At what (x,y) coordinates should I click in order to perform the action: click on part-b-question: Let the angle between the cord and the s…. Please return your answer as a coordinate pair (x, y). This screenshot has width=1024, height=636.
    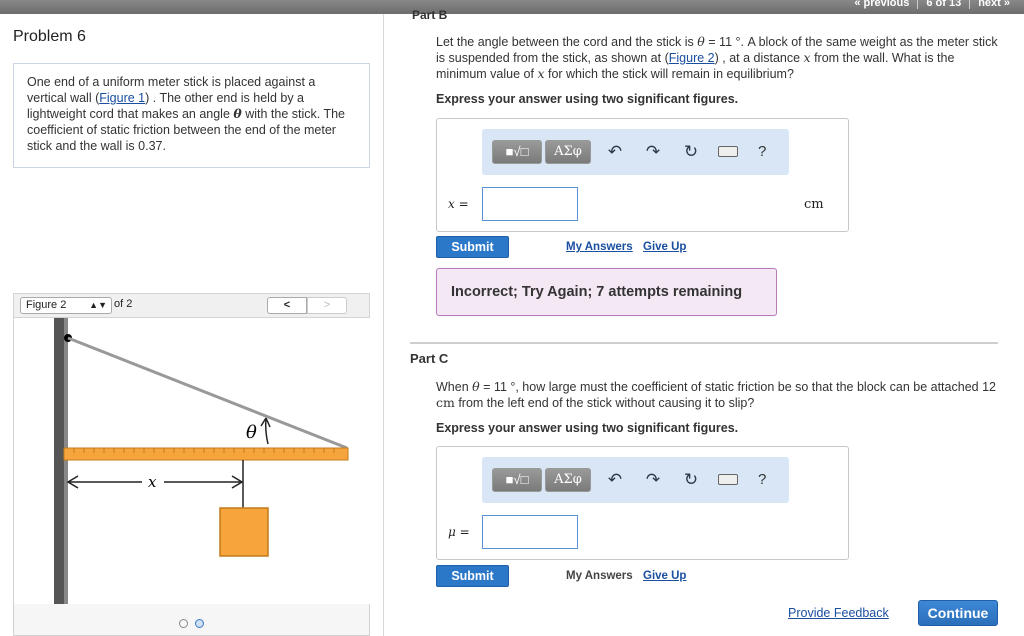
    Looking at the image, I should click on (717, 57).